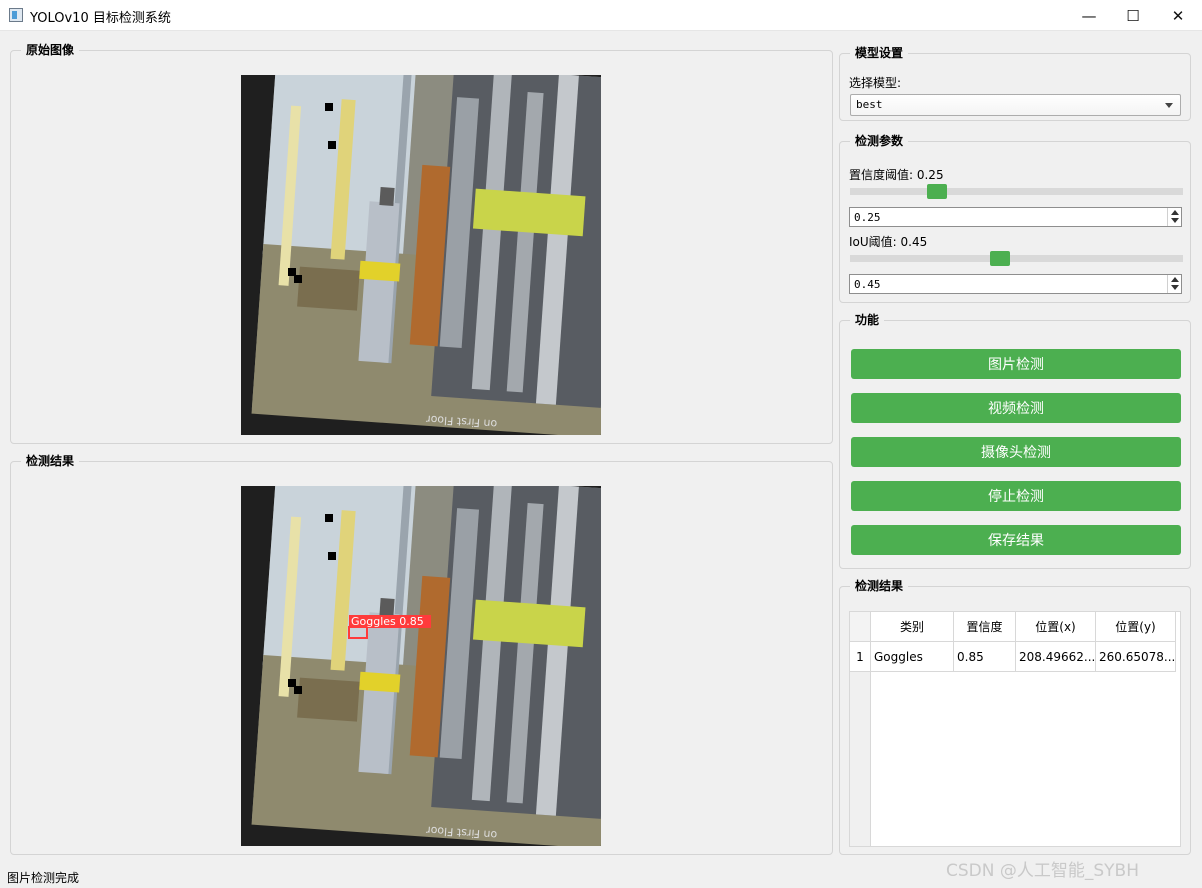 This screenshot has height=888, width=1202. I want to click on column-header-x: 位置(x), so click(1056, 627).